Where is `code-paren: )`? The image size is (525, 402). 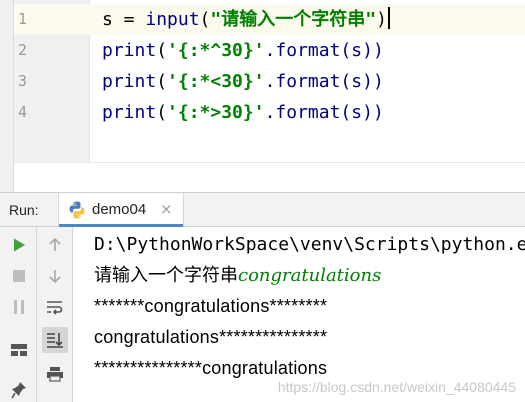 code-paren: ) is located at coordinates (381, 19).